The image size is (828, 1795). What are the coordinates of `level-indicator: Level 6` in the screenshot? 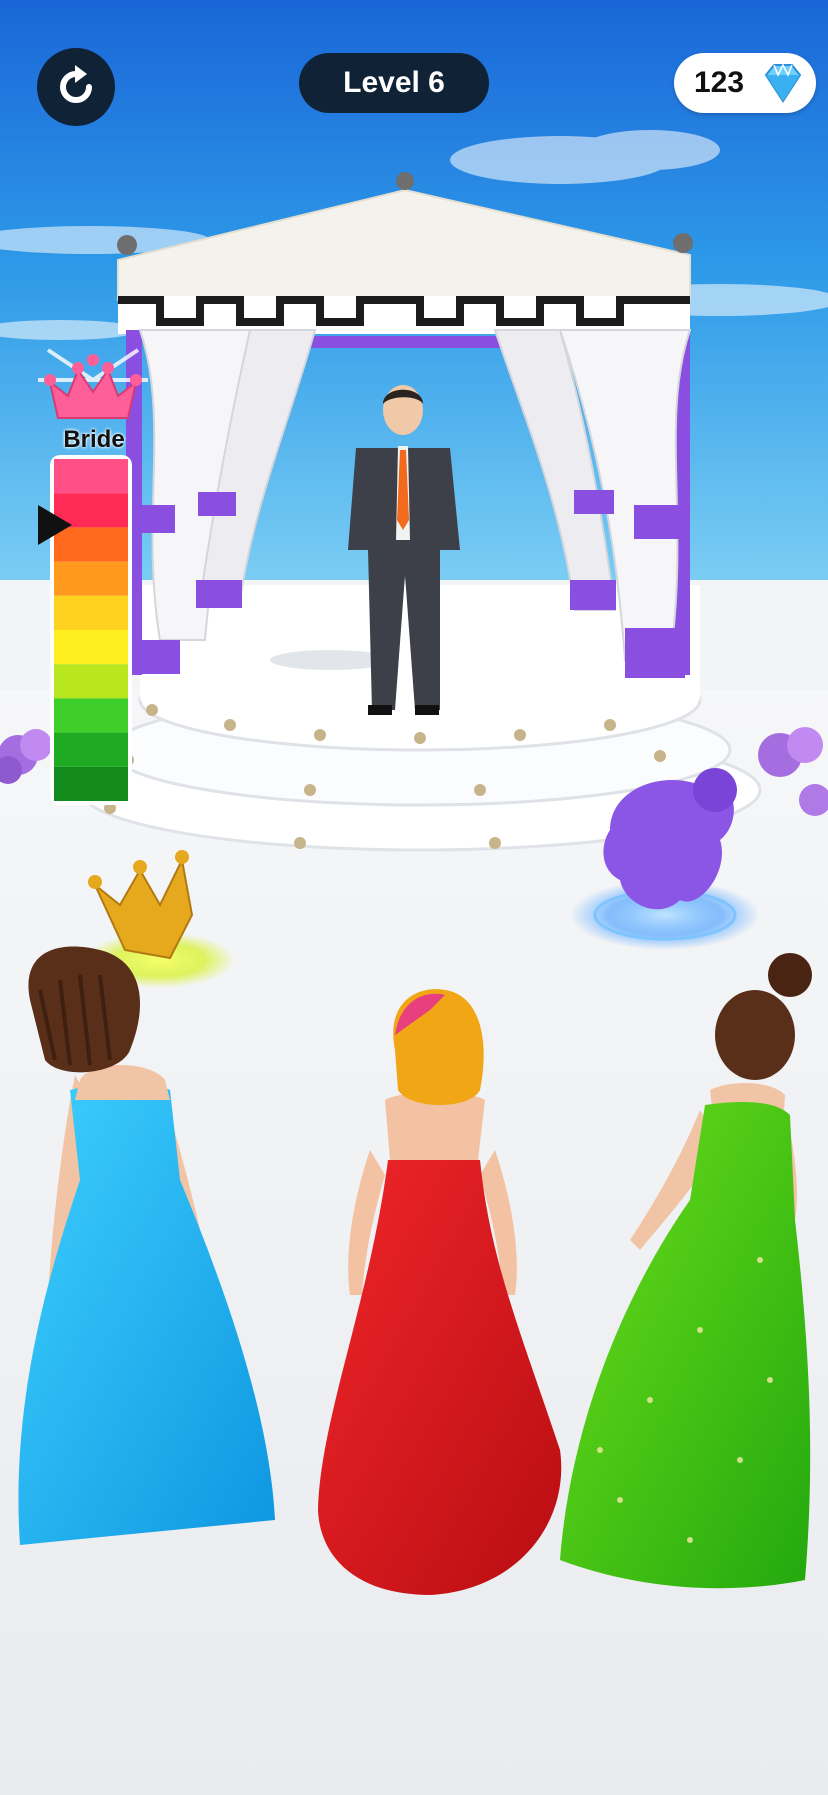 It's located at (394, 83).